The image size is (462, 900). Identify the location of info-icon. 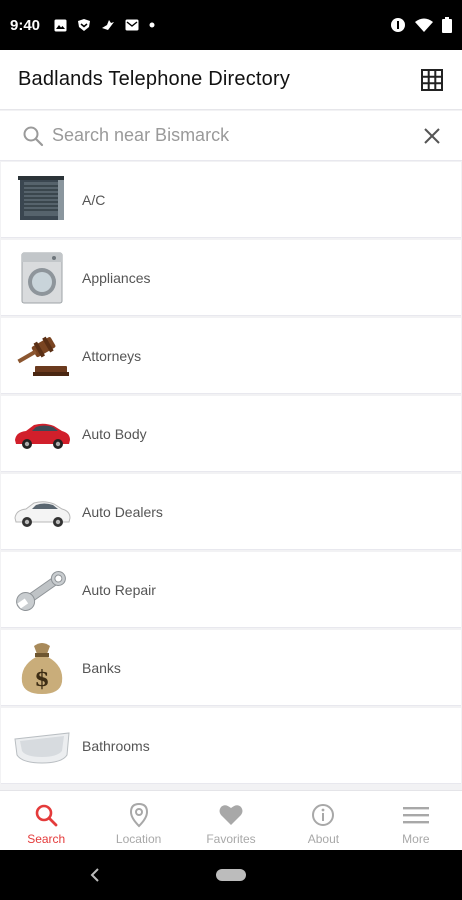
(323, 815).